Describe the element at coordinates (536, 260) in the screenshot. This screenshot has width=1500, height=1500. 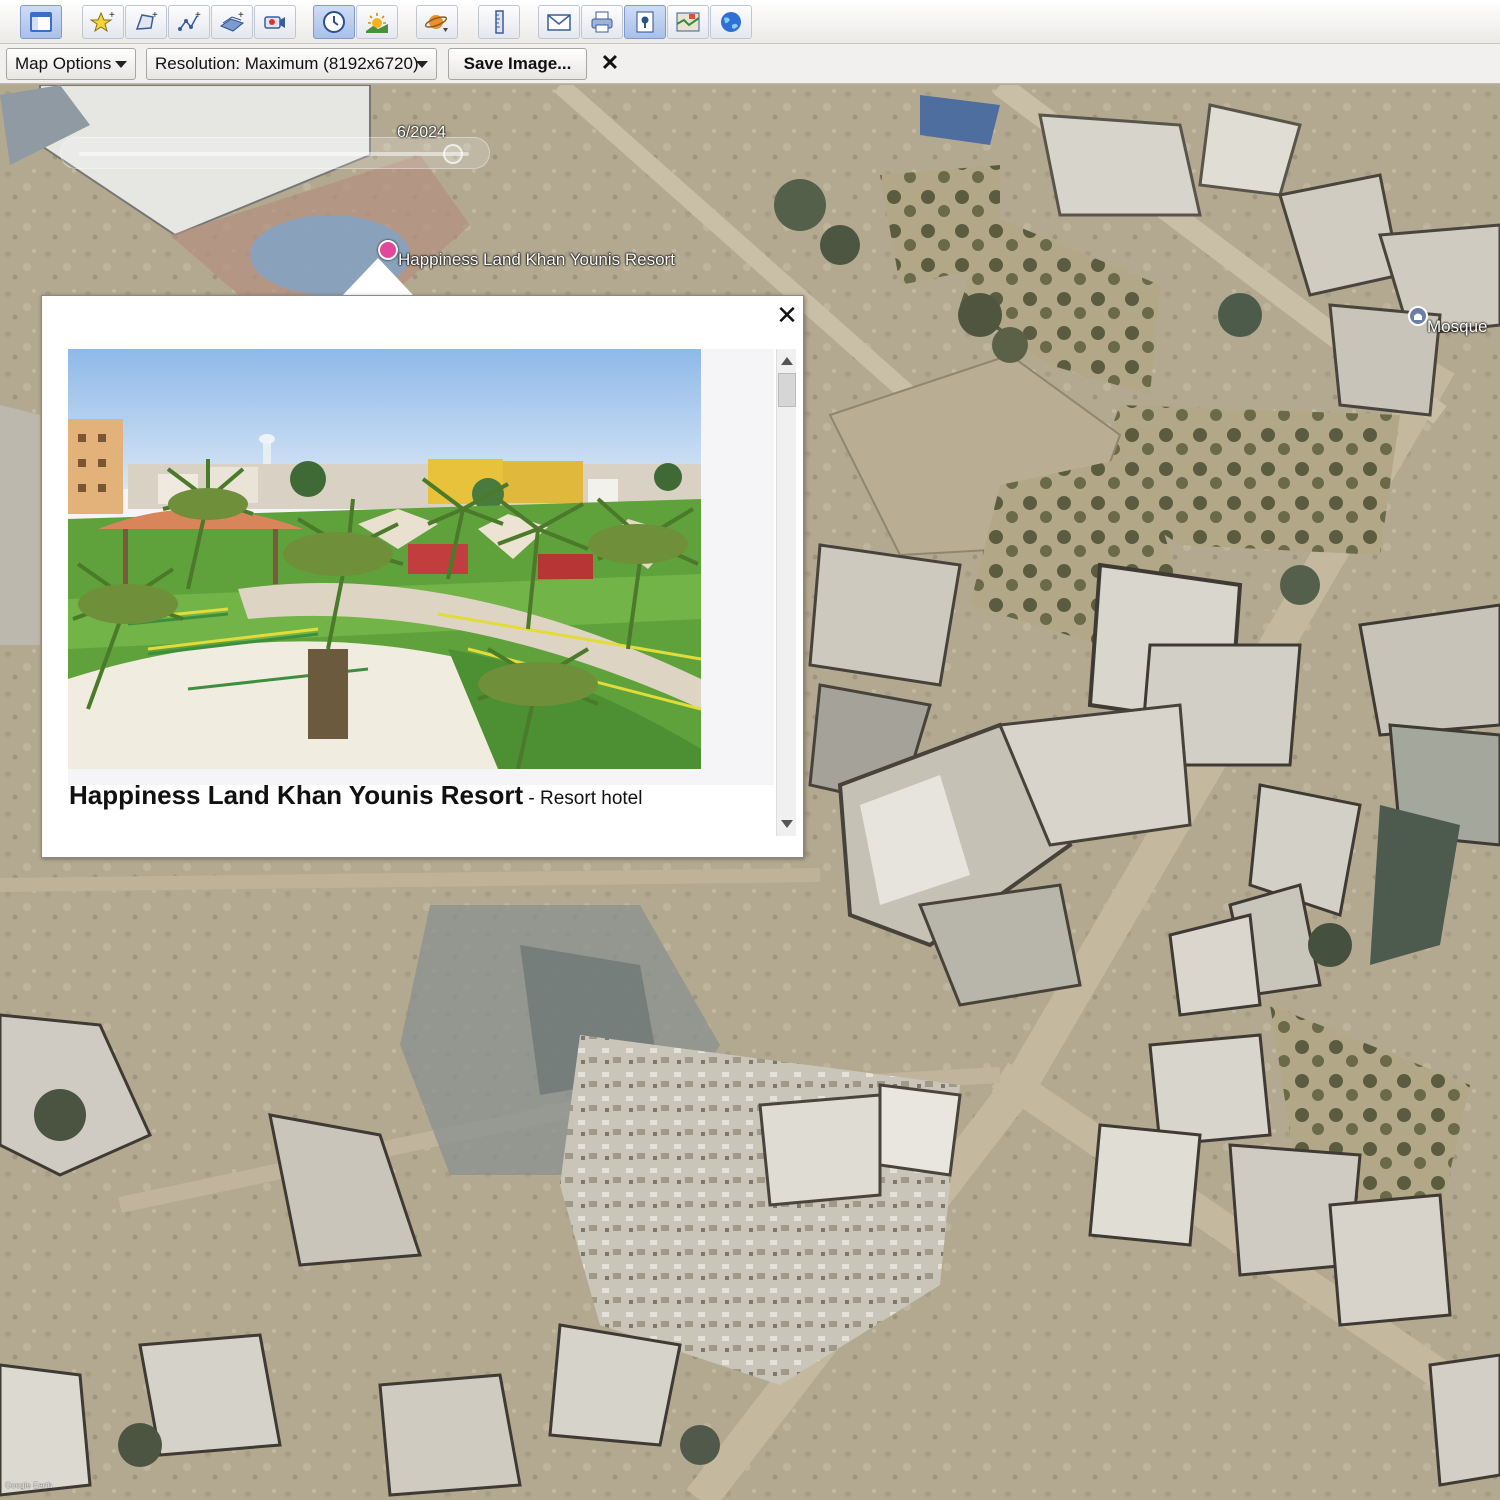
I see `placemark-label: Happiness Land Khan Younis Resort` at that location.